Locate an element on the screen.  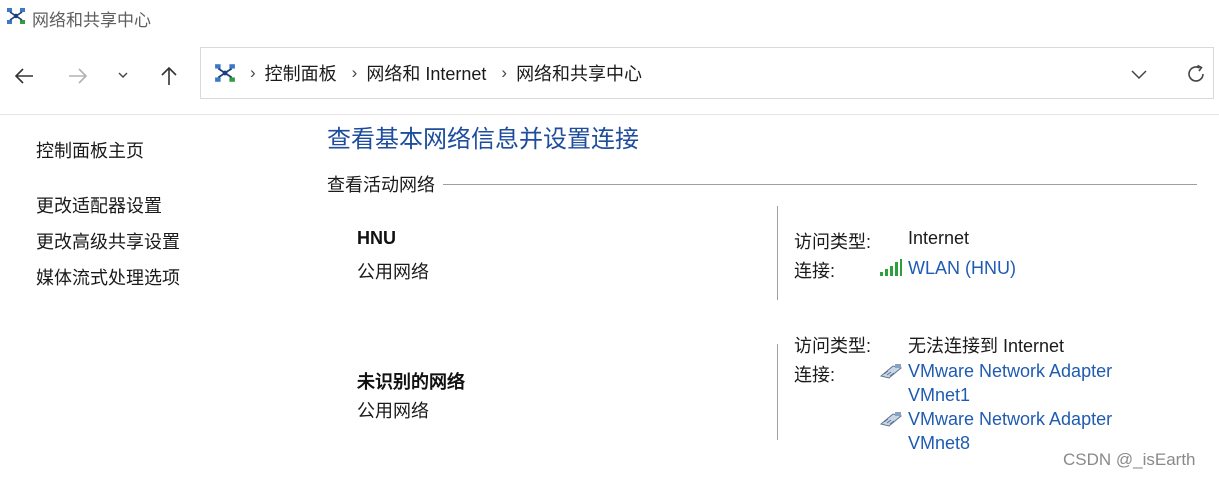
window-title: 网络和共享中心 is located at coordinates (91, 20).